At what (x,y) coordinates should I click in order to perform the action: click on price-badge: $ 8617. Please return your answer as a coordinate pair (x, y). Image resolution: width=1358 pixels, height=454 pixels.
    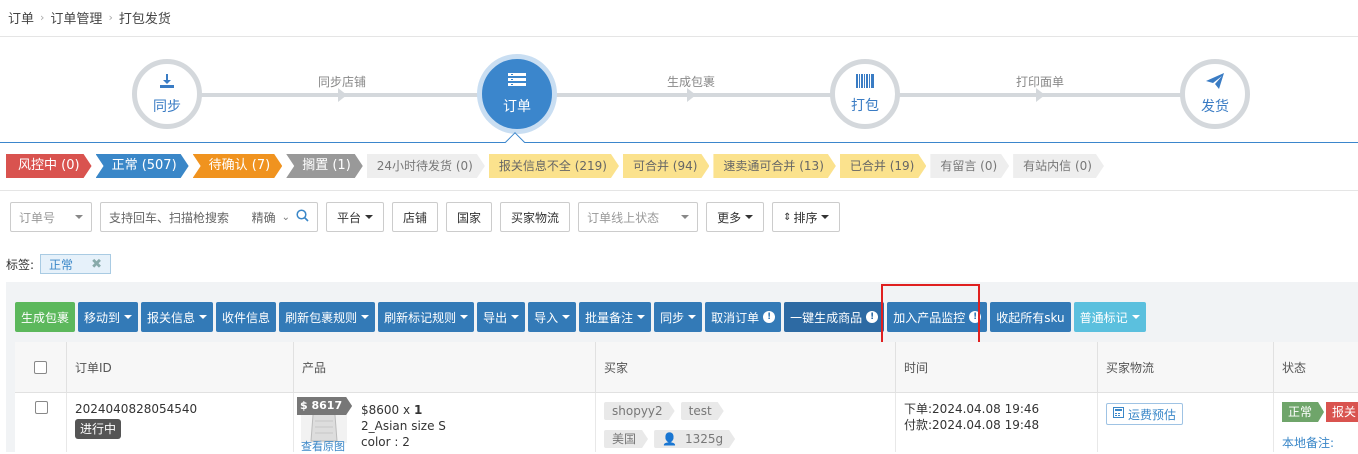
    Looking at the image, I should click on (324, 406).